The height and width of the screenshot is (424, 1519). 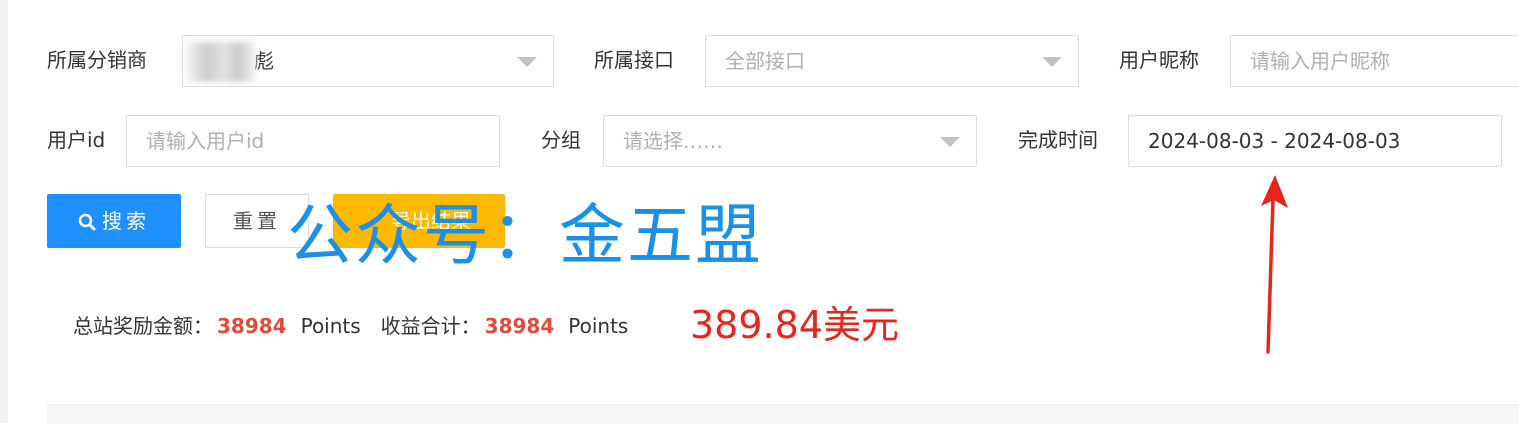 I want to click on usd-annotation: 389.84美元, so click(x=794, y=325).